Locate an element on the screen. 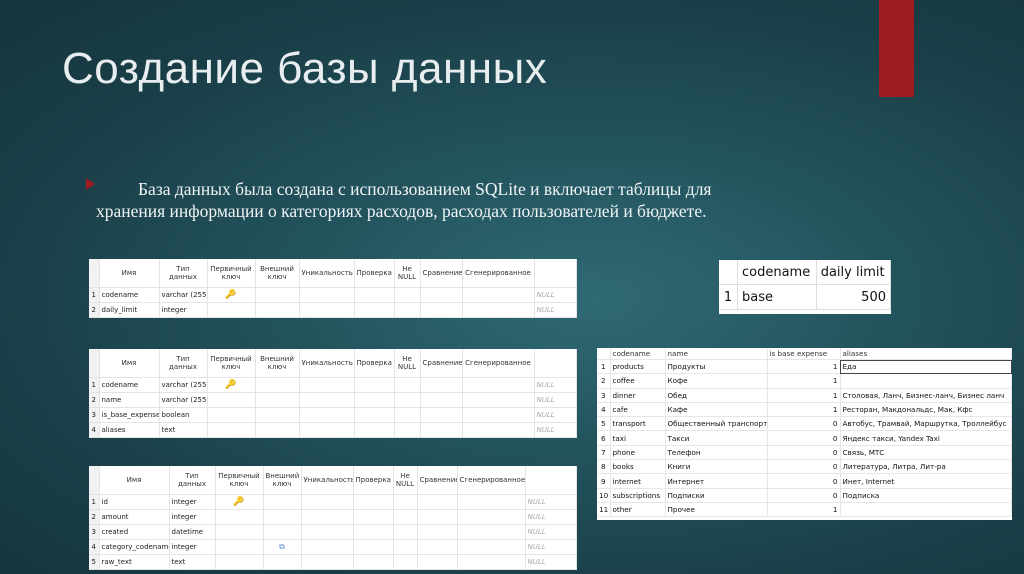 The height and width of the screenshot is (574, 1024). budget-data-table: codename daily limit 1 base 500 is located at coordinates (805, 287).